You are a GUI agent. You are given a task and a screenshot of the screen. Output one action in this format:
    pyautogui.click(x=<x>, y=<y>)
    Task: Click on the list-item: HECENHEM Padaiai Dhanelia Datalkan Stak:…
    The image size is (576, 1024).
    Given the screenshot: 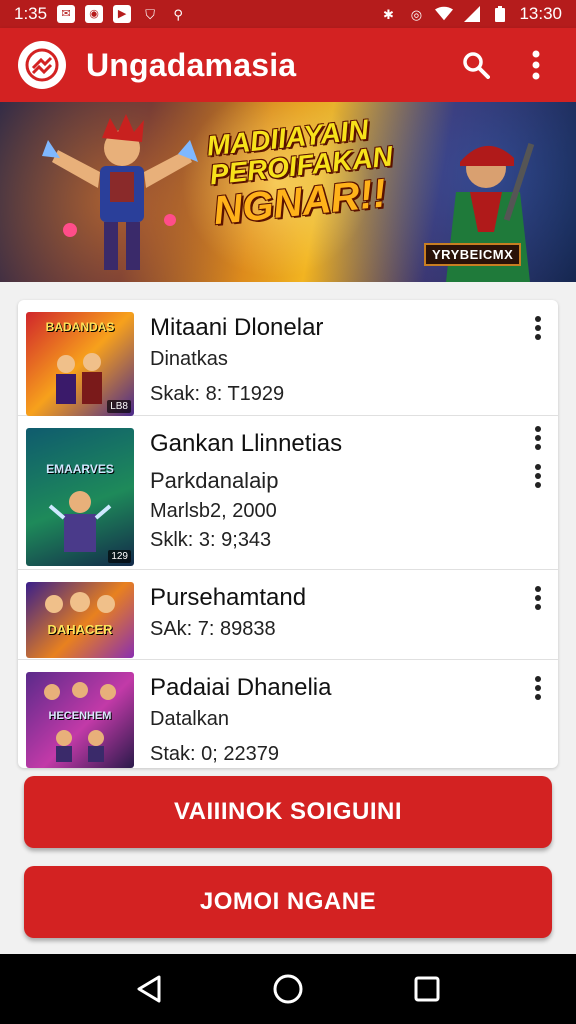 What is the action you would take?
    pyautogui.click(x=288, y=714)
    